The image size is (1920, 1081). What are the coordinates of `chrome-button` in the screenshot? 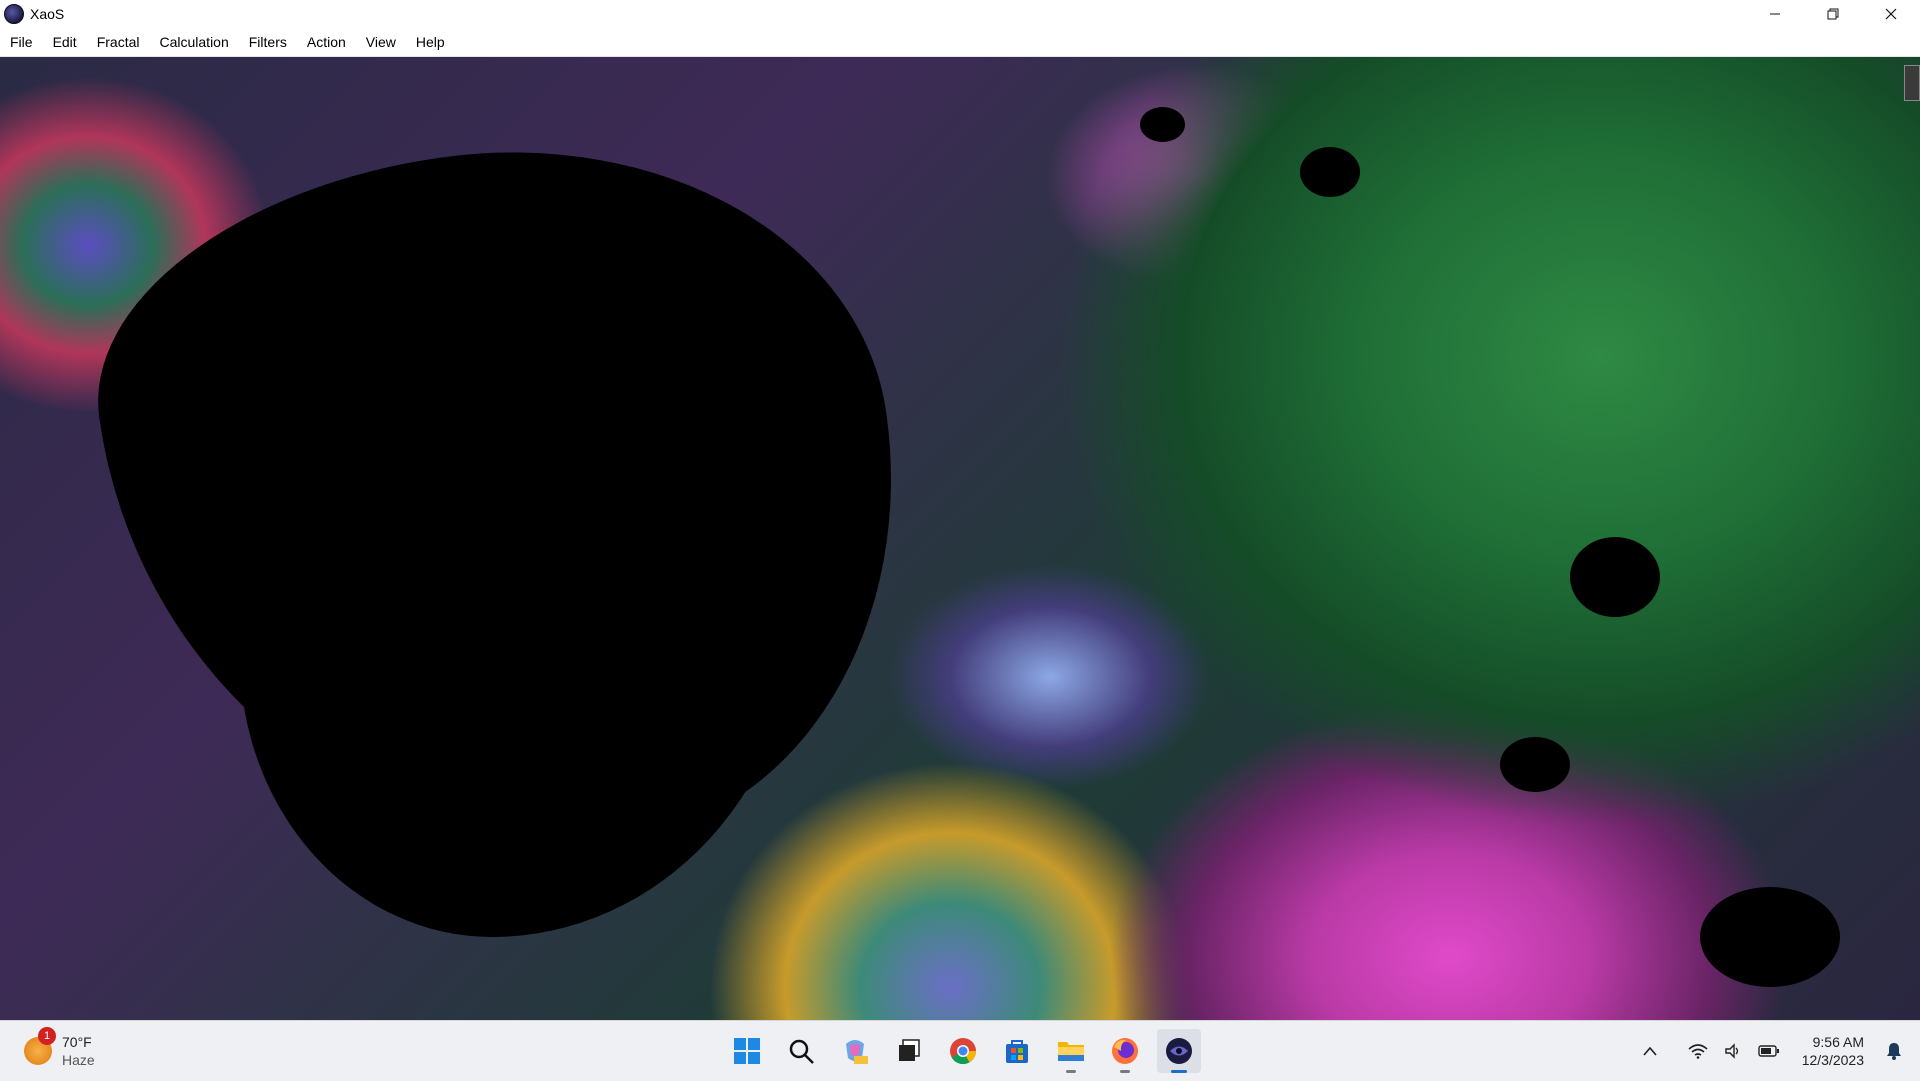 It's located at (963, 1051).